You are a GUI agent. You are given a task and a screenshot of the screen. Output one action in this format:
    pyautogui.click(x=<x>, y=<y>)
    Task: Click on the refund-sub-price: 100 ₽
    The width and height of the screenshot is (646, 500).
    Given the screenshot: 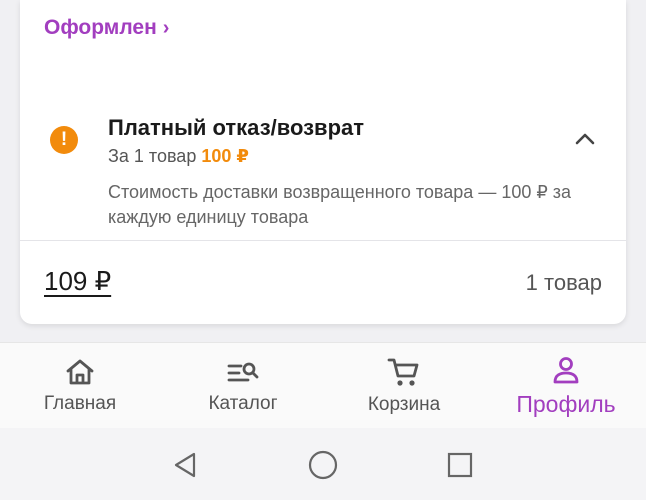 What is the action you would take?
    pyautogui.click(x=225, y=156)
    